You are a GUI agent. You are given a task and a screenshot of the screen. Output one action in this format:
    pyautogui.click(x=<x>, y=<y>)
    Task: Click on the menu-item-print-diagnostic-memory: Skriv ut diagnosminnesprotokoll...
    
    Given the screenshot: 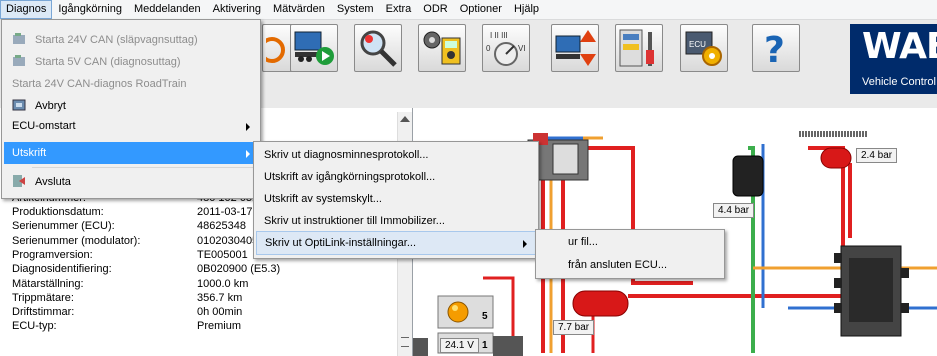 What is the action you would take?
    pyautogui.click(x=396, y=155)
    